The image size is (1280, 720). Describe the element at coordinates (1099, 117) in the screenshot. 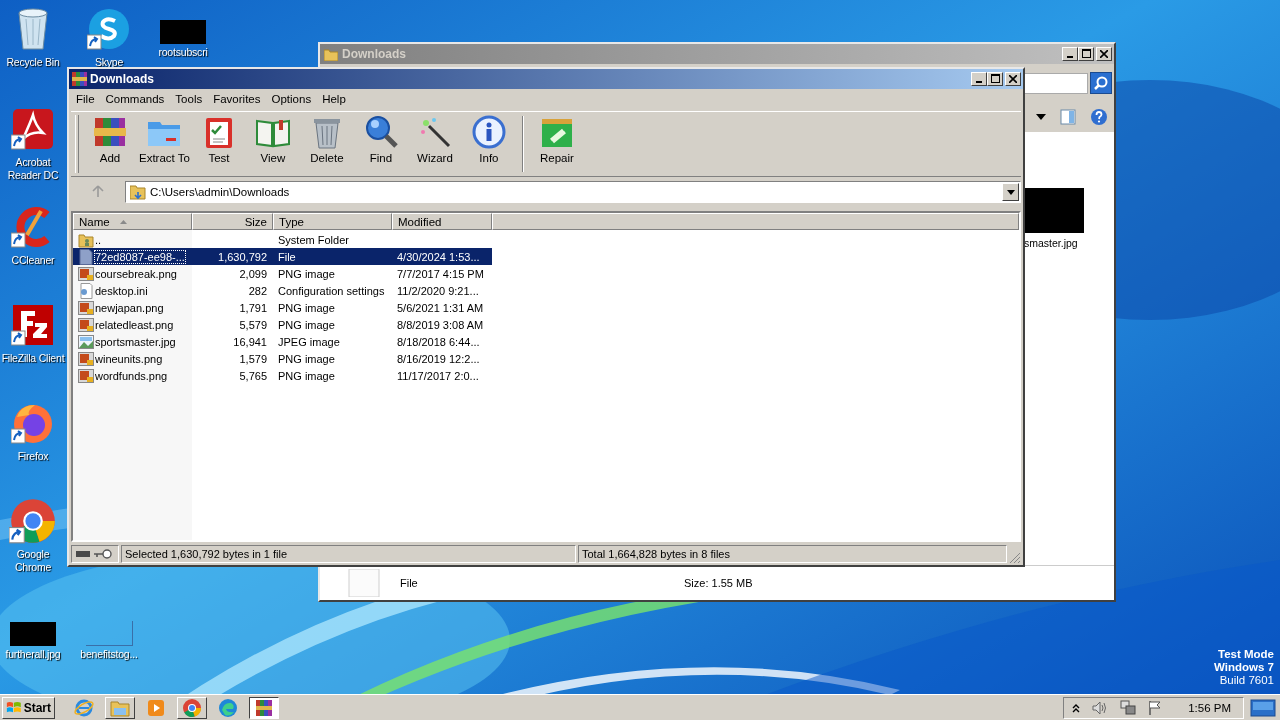

I see `help-icon` at that location.